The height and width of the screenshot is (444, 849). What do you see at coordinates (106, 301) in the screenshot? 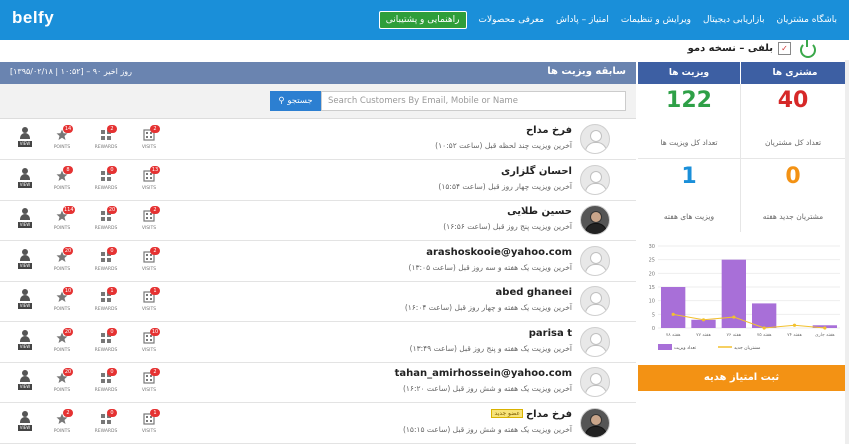
I see `rewards-stat: 1 REWARDS` at bounding box center [106, 301].